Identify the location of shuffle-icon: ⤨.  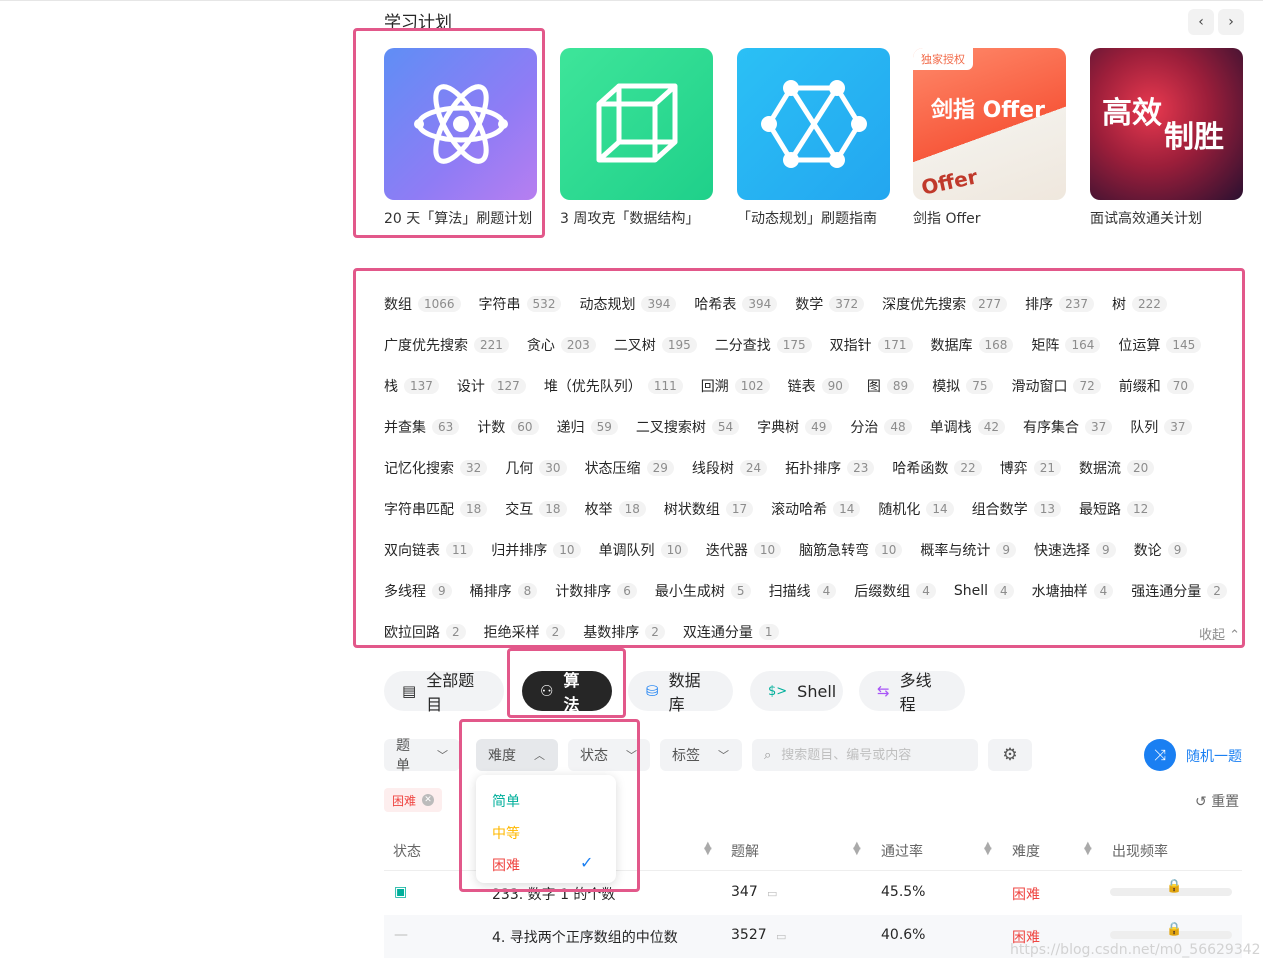
(1160, 755).